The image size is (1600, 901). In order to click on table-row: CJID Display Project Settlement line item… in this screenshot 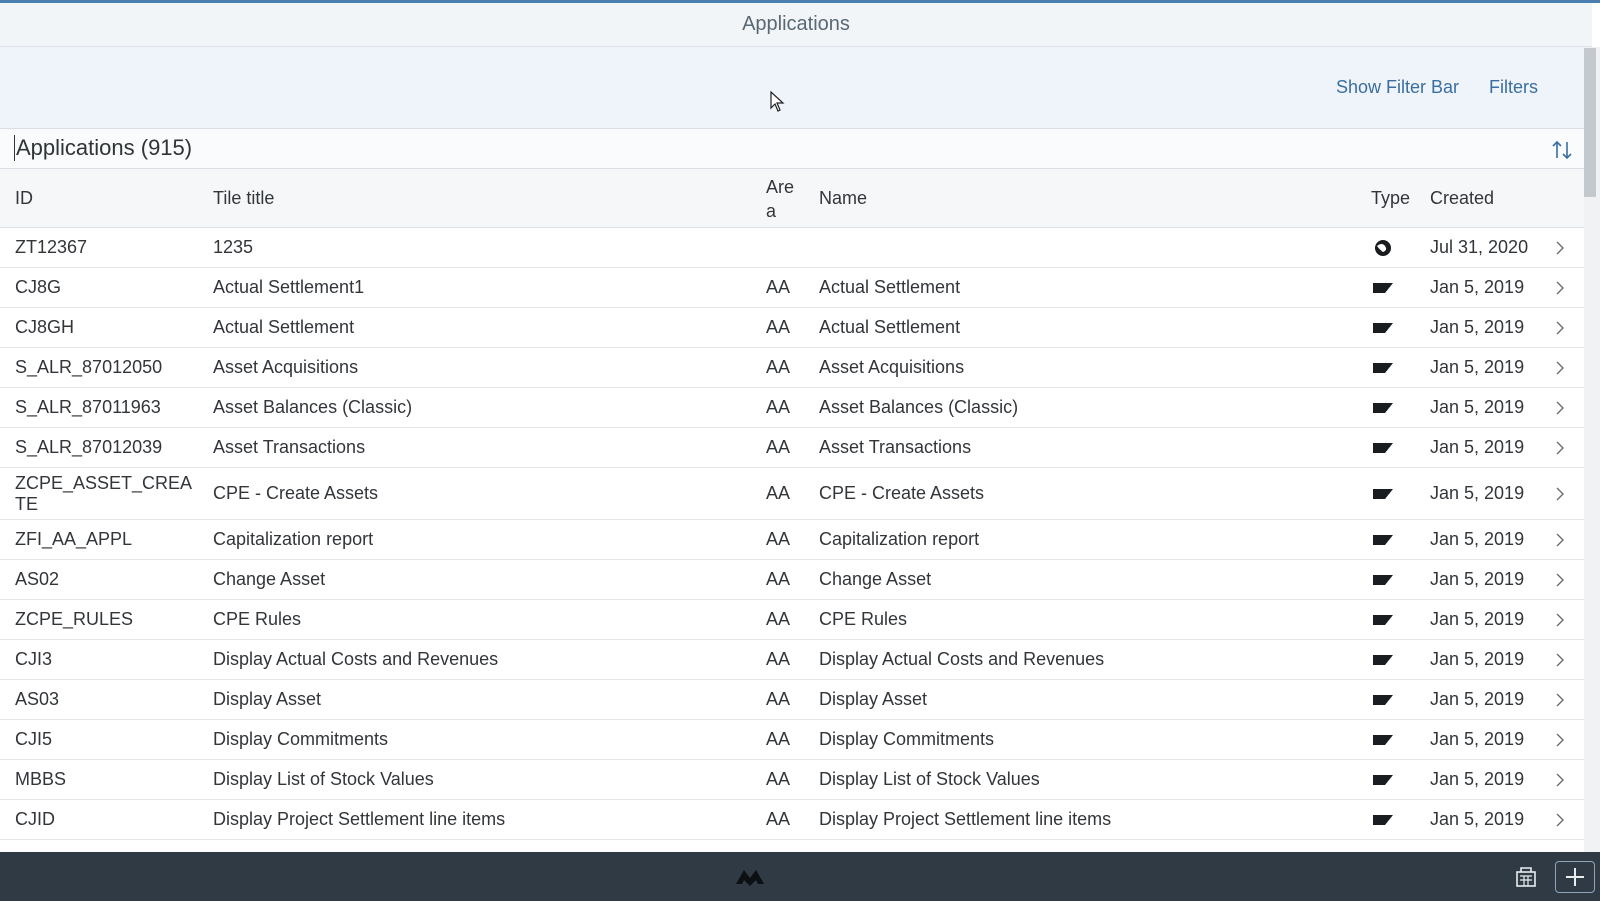, I will do `click(796, 820)`.